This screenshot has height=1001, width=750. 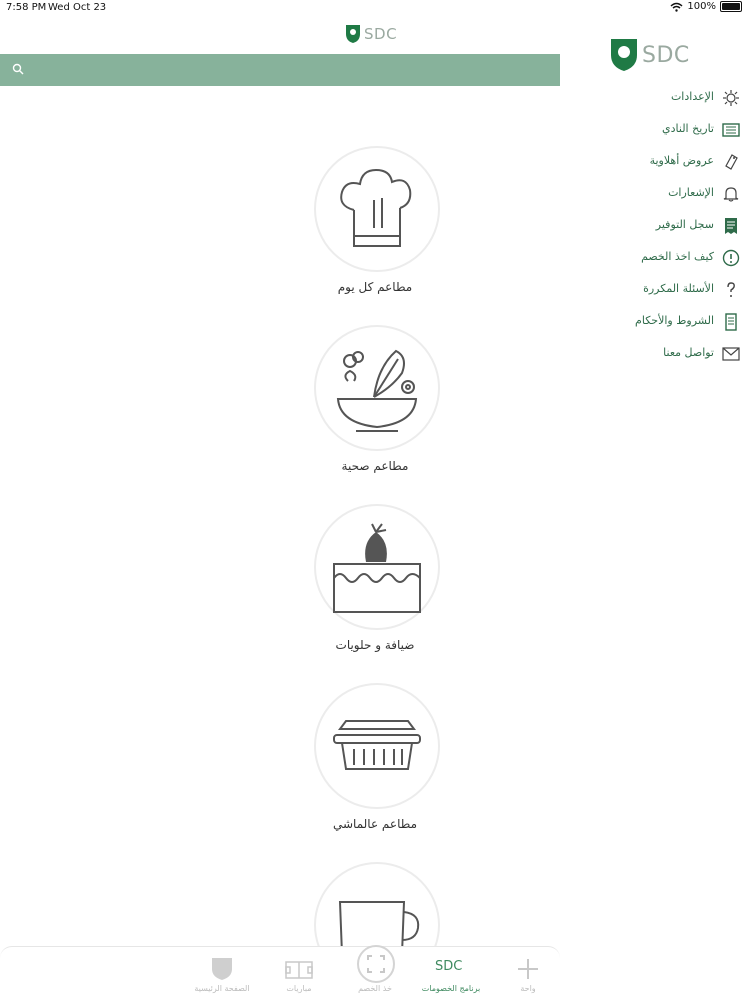 I want to click on search-icon, so click(x=18, y=69).